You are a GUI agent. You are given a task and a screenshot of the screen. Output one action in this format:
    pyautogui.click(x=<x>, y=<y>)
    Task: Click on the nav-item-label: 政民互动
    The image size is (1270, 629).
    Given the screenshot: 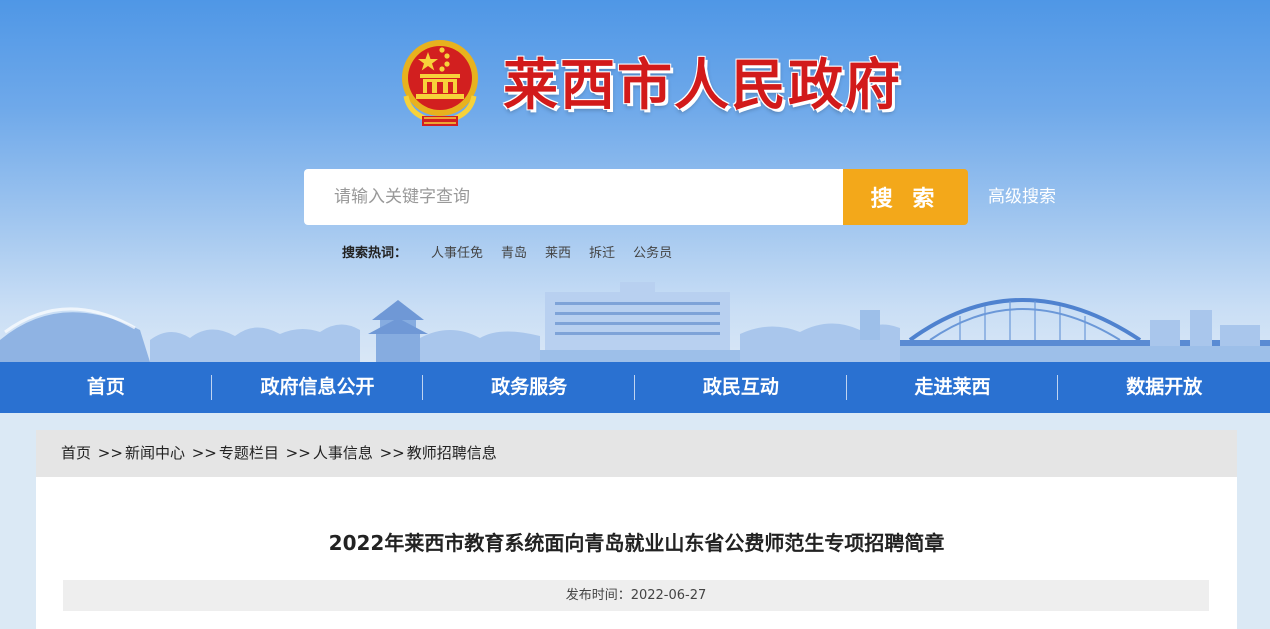 What is the action you would take?
    pyautogui.click(x=740, y=387)
    